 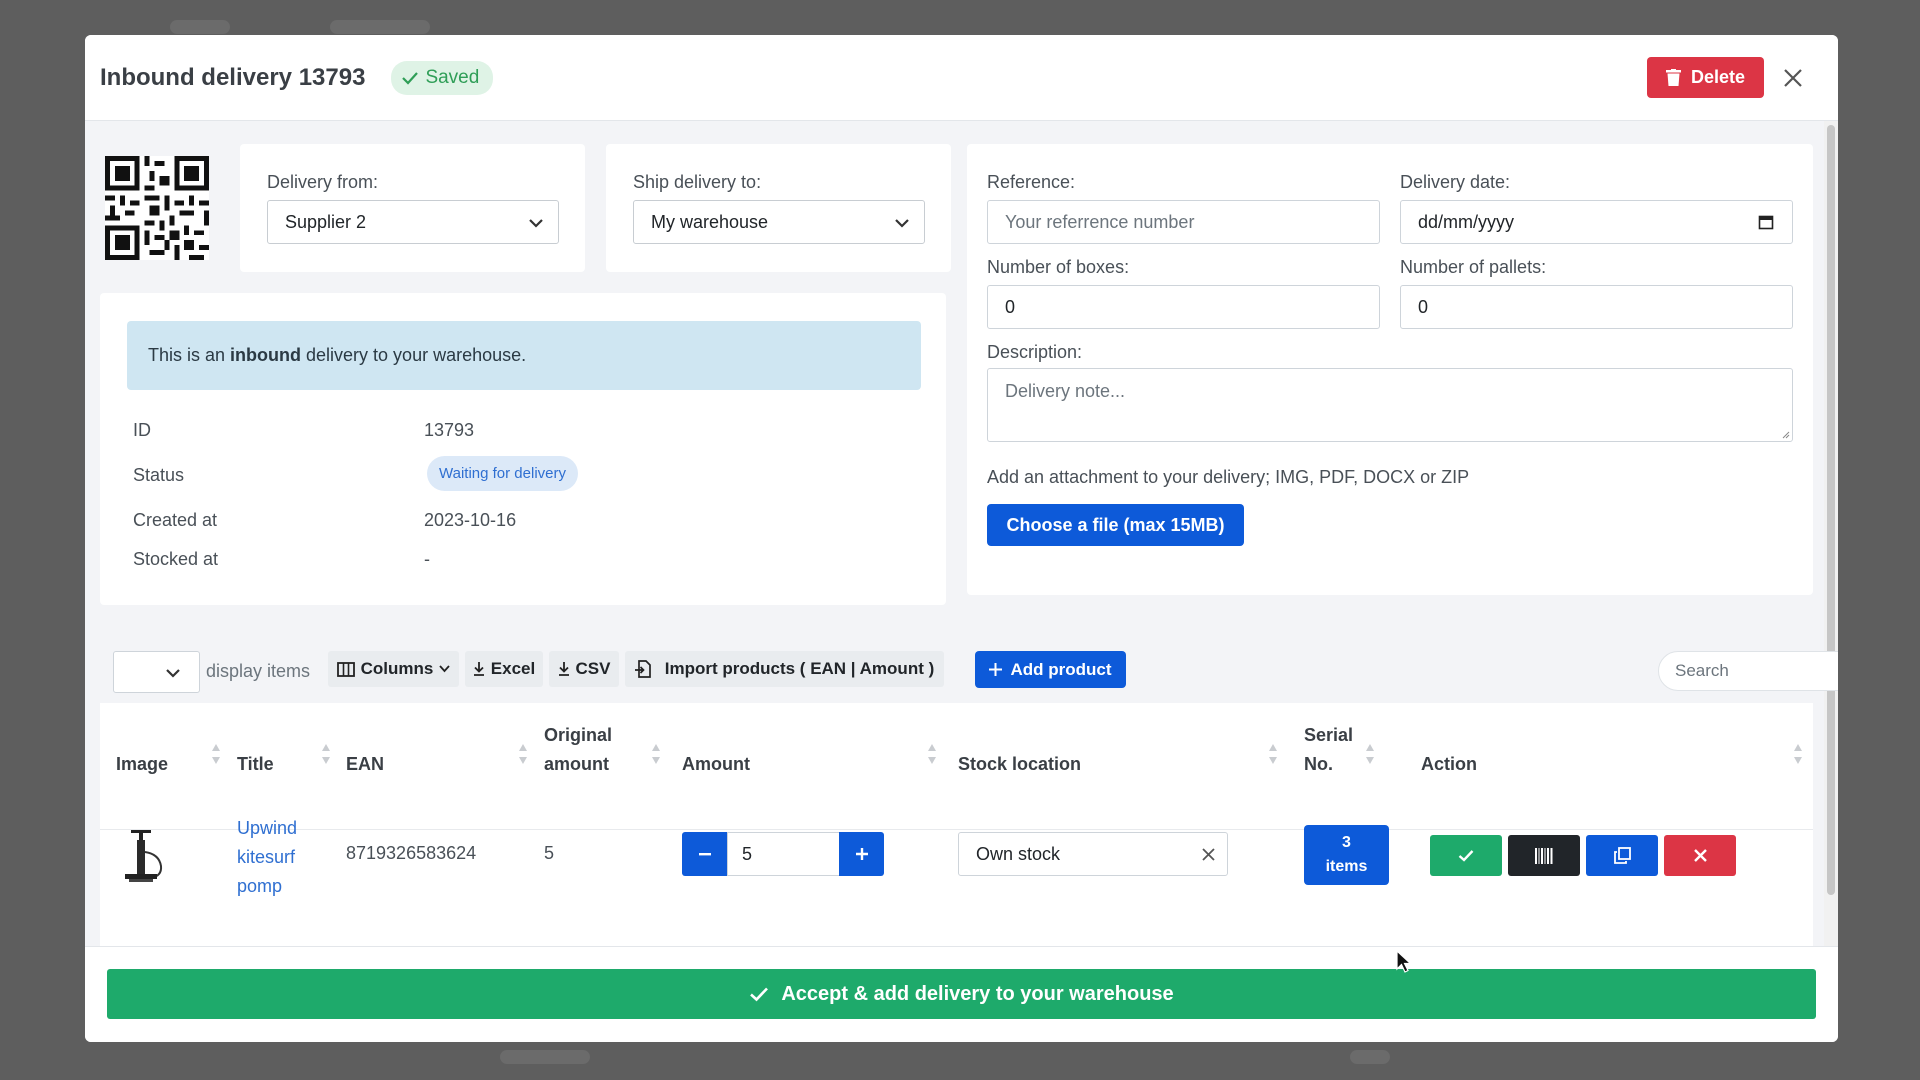 I want to click on original-amount-line-2: amount, so click(x=576, y=764).